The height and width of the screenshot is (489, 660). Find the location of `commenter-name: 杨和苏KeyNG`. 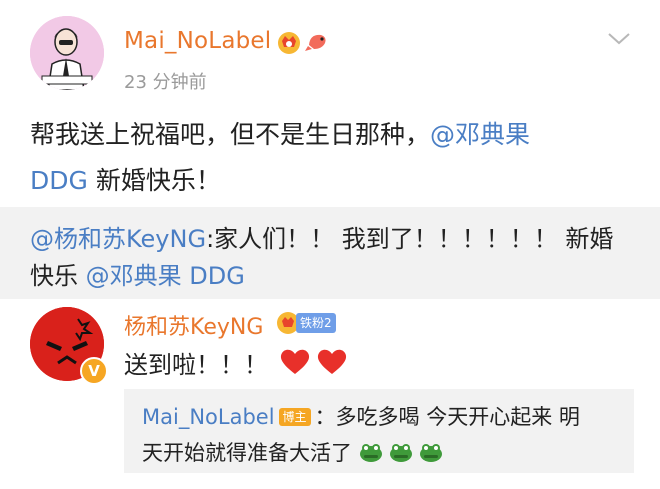

commenter-name: 杨和苏KeyNG is located at coordinates (193, 325).